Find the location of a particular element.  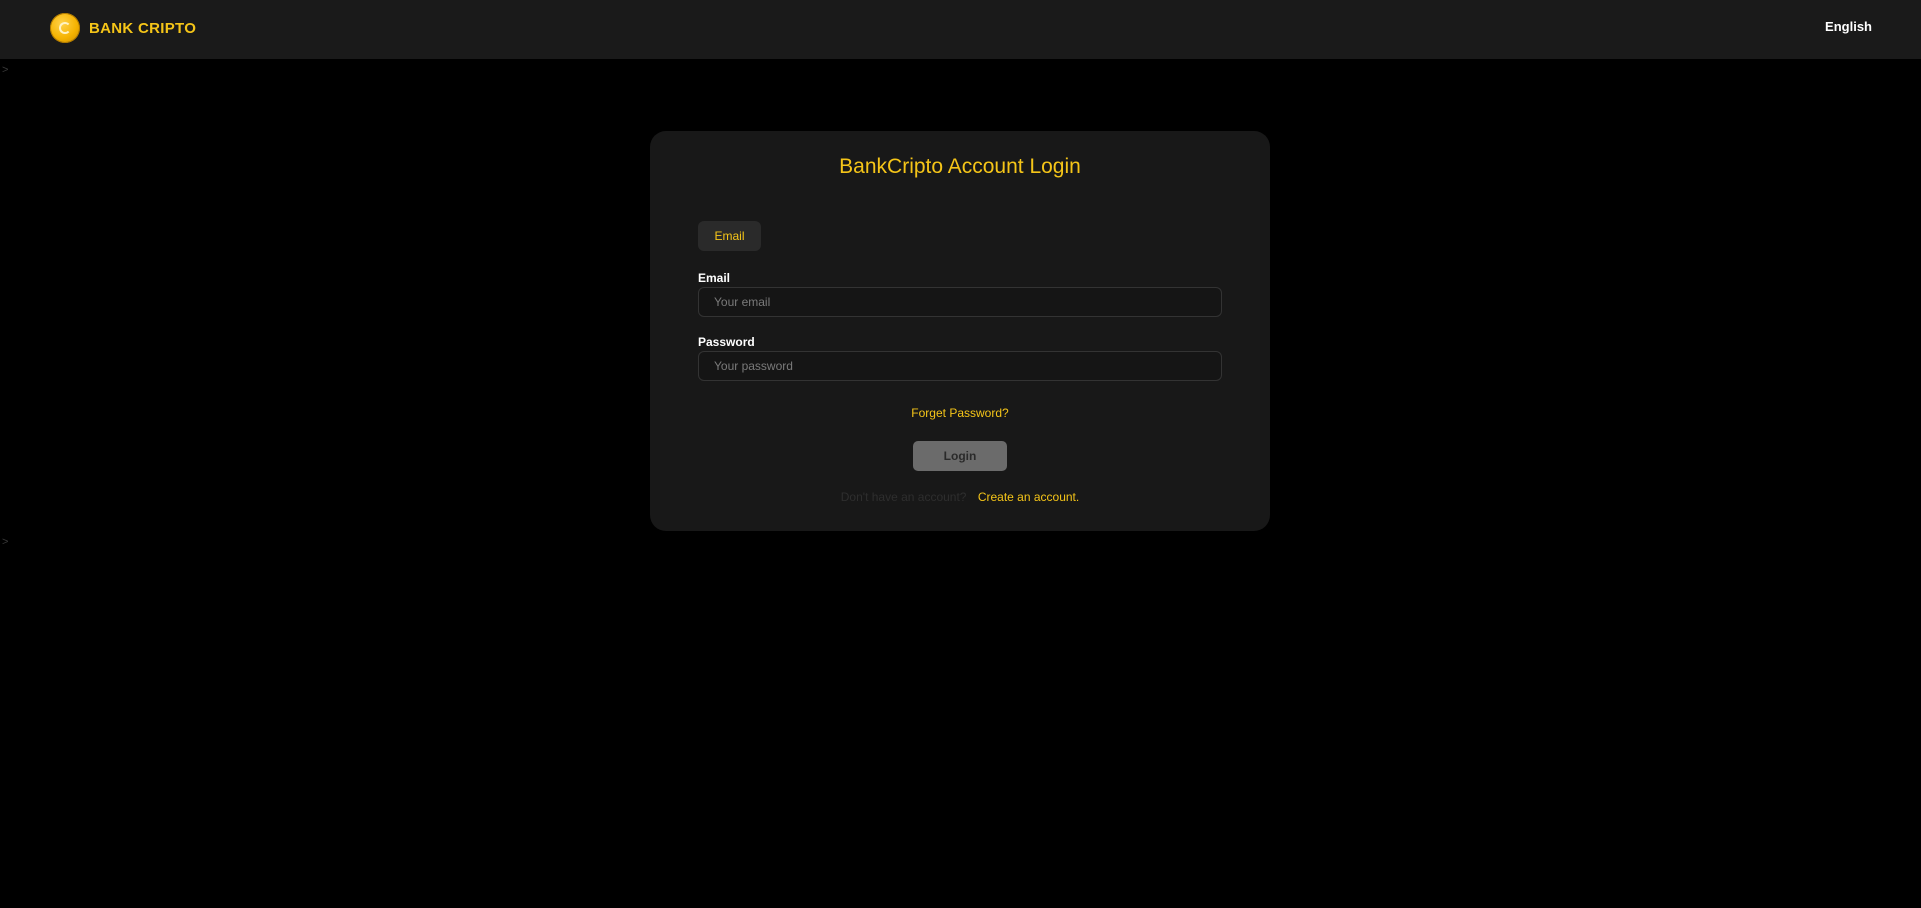

brand-name: BANK CRIPTO is located at coordinates (143, 28).